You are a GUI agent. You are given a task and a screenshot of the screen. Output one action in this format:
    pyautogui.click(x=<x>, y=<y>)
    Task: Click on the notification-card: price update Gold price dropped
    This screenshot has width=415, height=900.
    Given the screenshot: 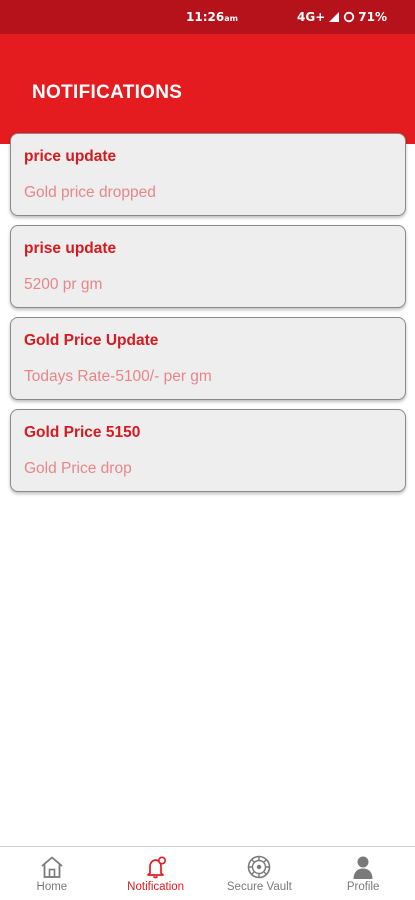 What is the action you would take?
    pyautogui.click(x=208, y=174)
    